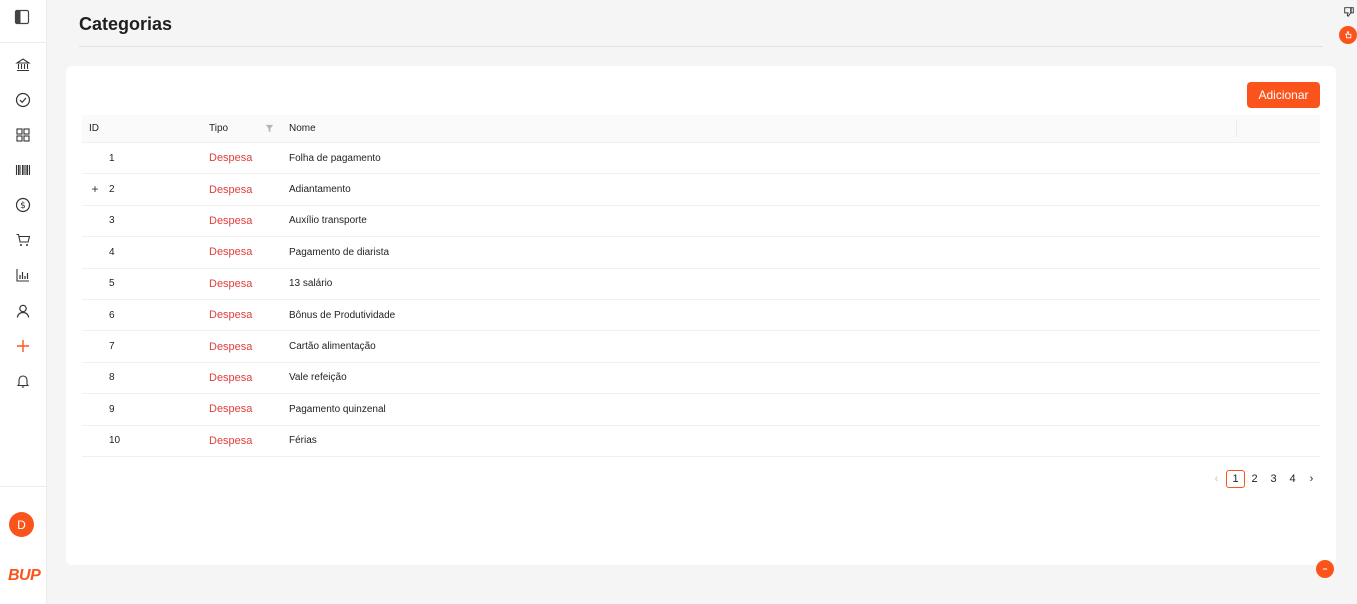 This screenshot has width=1357, height=604. Describe the element at coordinates (115, 441) in the screenshot. I see `cell-id: 10` at that location.